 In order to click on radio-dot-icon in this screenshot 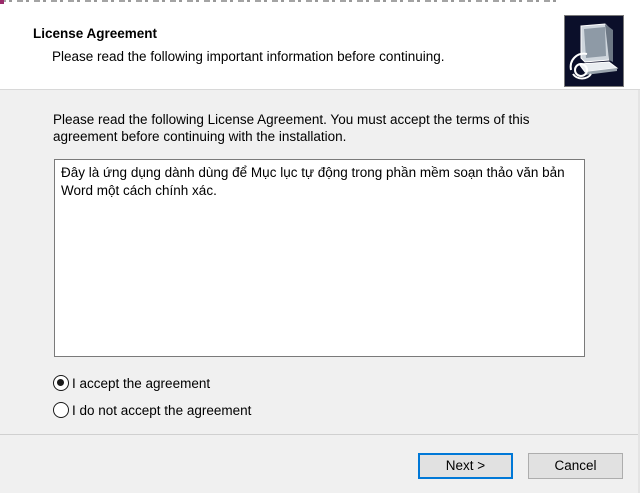, I will do `click(60, 382)`.